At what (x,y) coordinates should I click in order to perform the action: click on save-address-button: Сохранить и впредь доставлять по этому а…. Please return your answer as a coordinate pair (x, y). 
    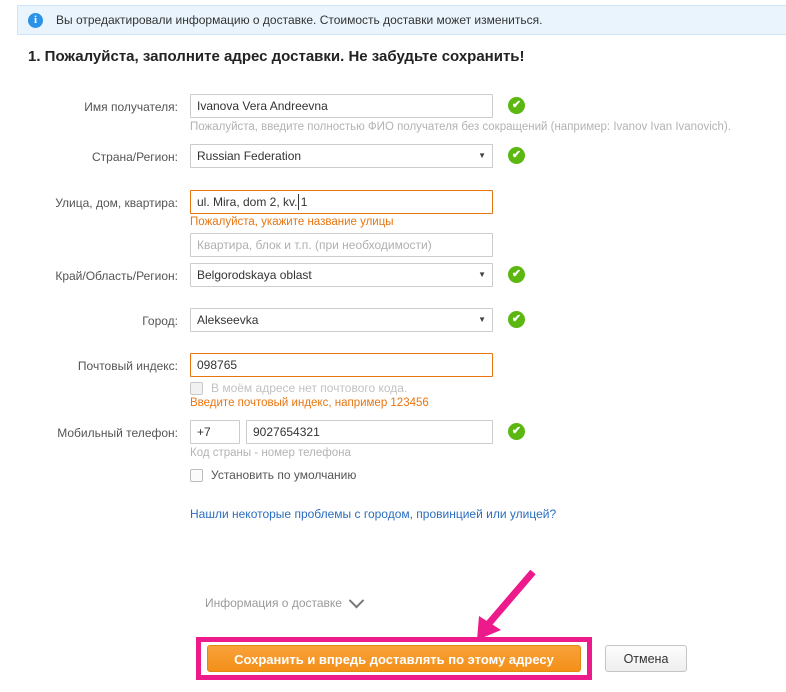
    Looking at the image, I should click on (394, 658).